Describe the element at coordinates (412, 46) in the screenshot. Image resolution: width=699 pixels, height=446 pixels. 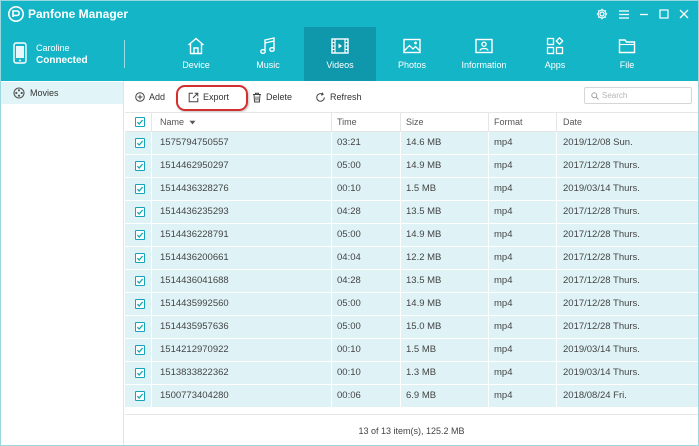
I see `image-icon` at that location.